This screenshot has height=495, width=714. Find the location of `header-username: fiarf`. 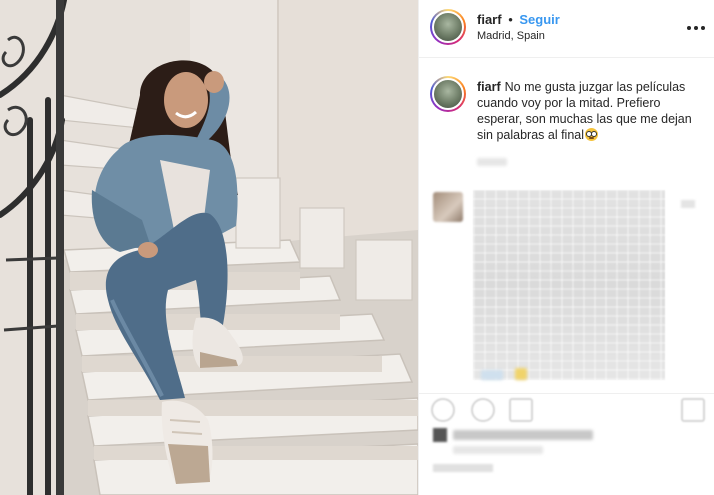

header-username: fiarf is located at coordinates (489, 19).